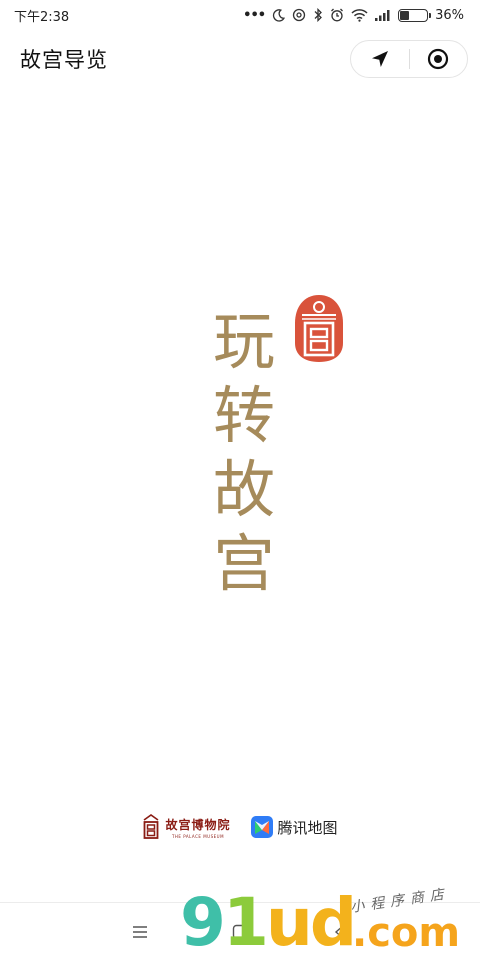 This screenshot has width=480, height=960. I want to click on battery-icon, so click(415, 15).